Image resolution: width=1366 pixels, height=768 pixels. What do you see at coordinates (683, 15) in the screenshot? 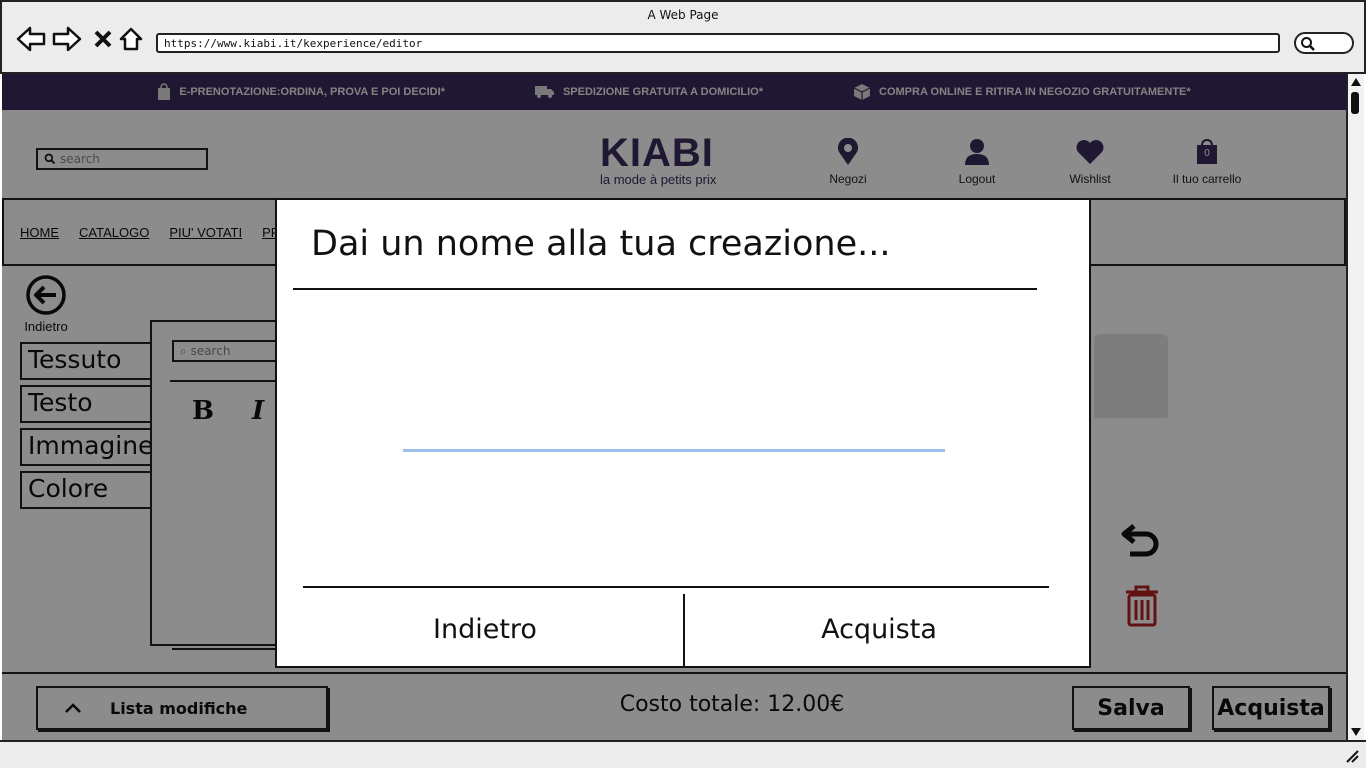
I see `window-title: A Web Page` at bounding box center [683, 15].